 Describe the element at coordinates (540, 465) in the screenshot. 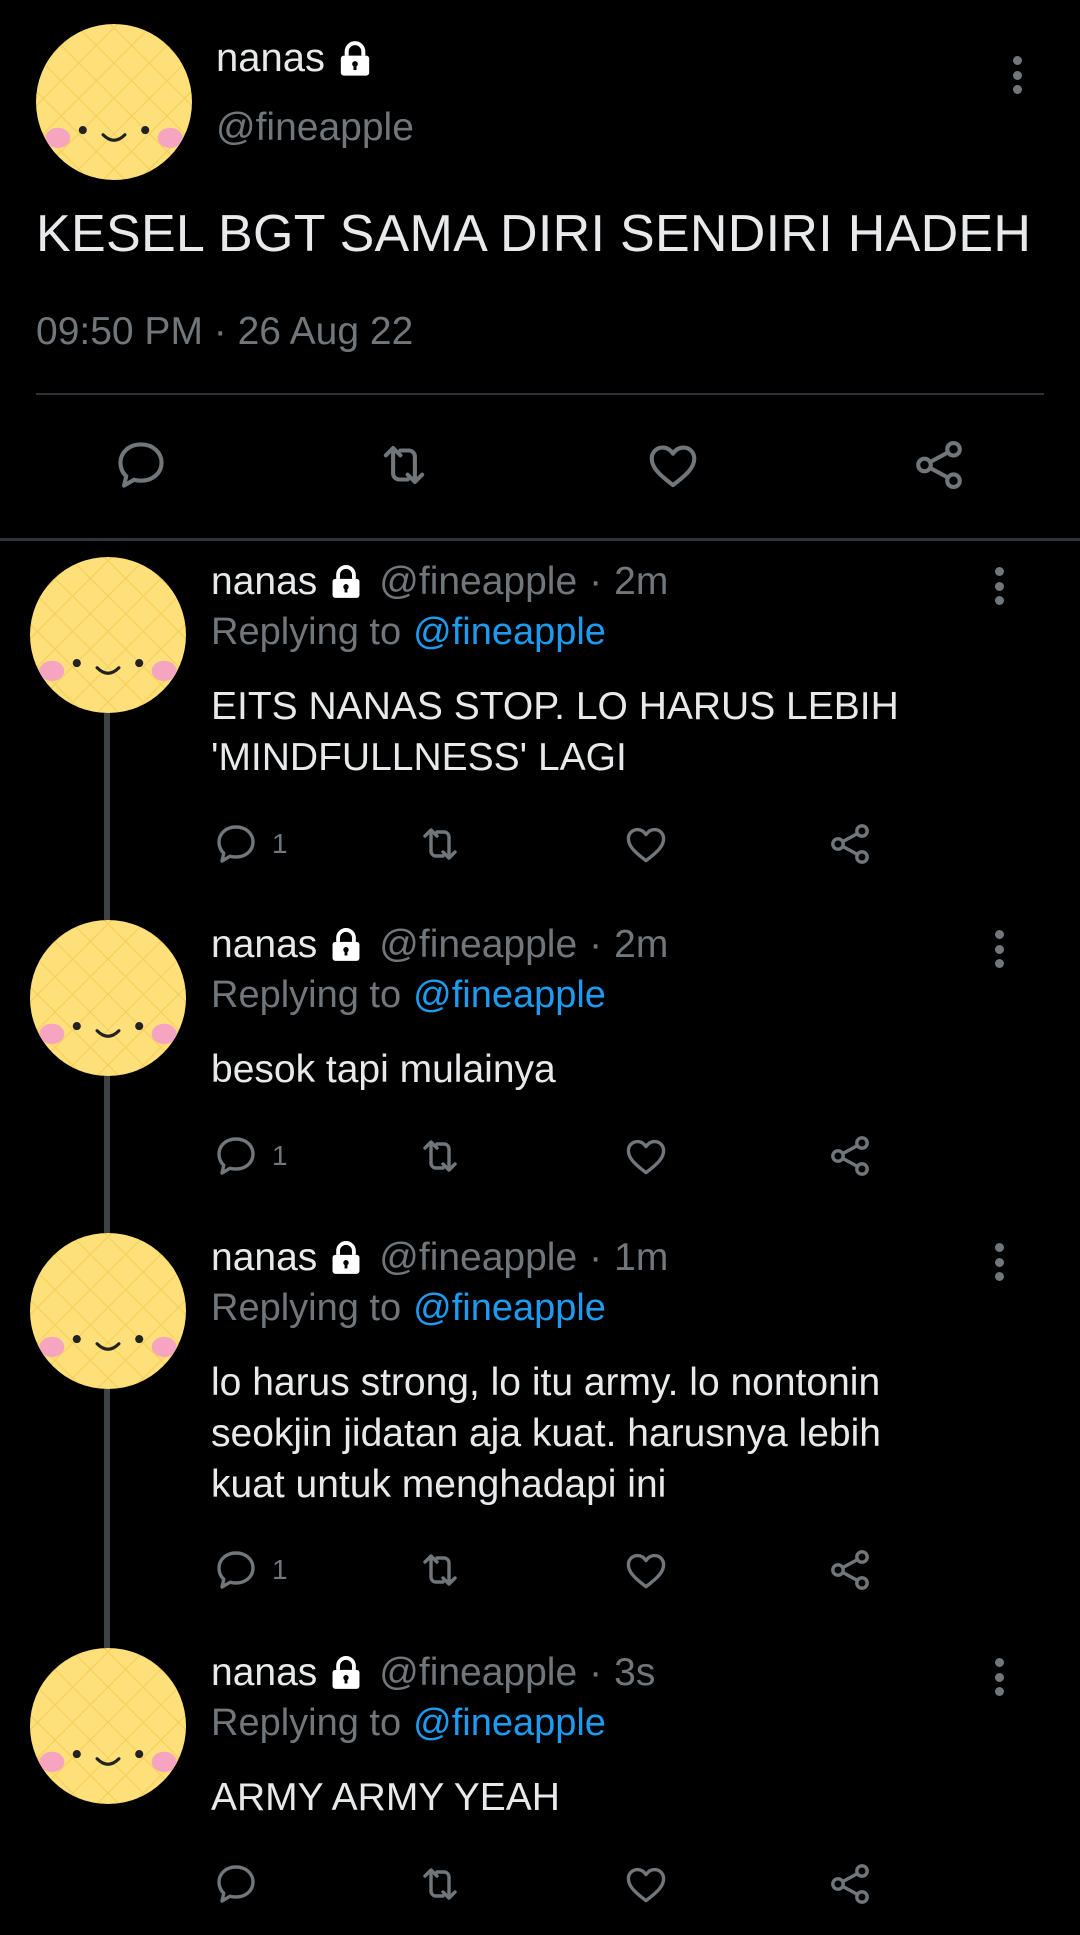

I see `tweet-actions` at that location.